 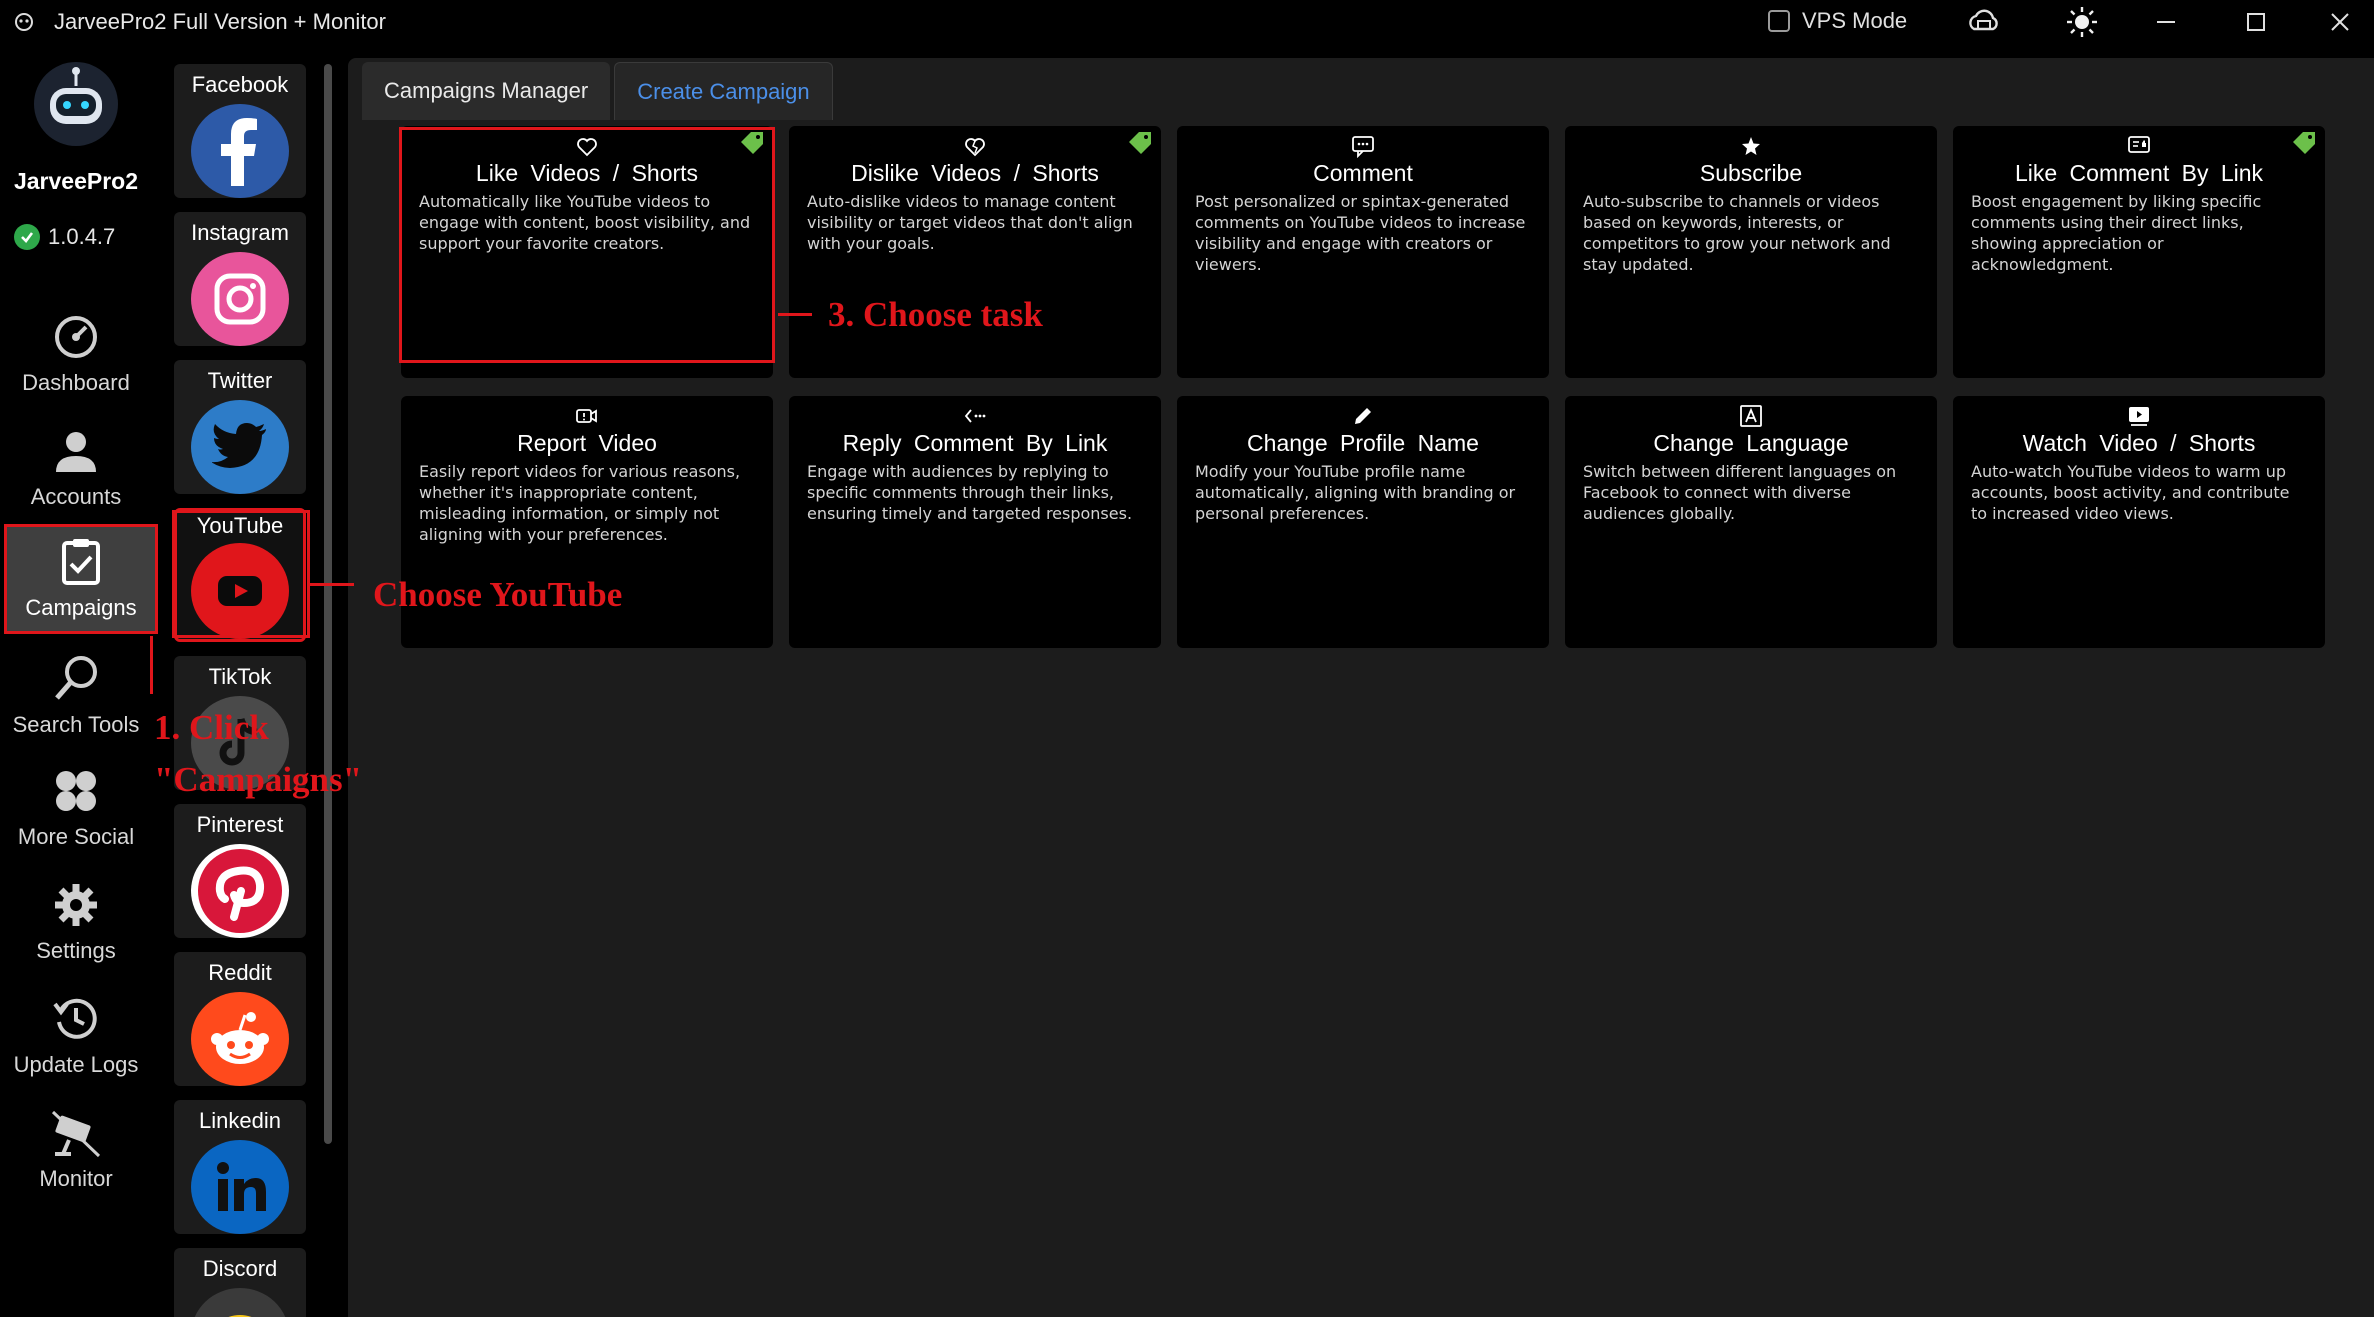 What do you see at coordinates (81, 562) in the screenshot?
I see `clipboard-check-icon` at bounding box center [81, 562].